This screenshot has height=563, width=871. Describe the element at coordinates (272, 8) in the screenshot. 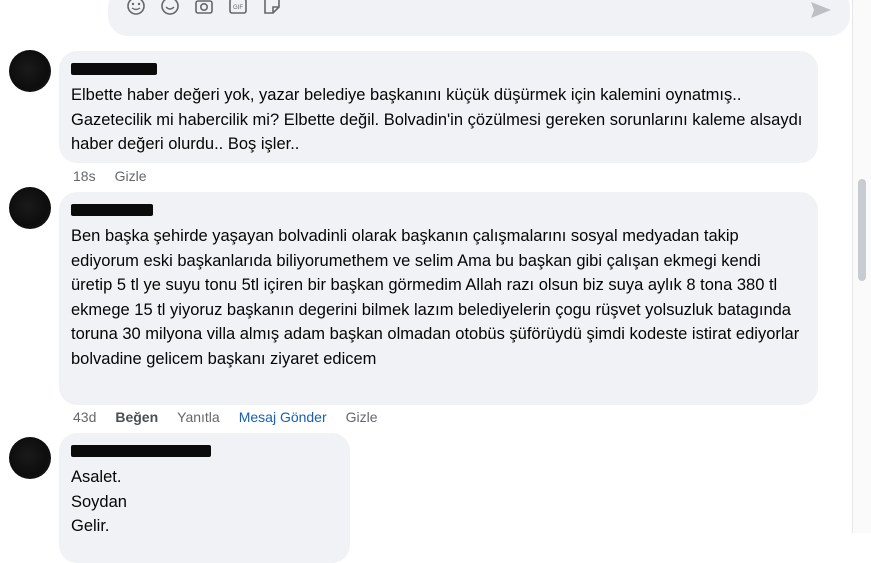

I see `sticker-icon` at that location.